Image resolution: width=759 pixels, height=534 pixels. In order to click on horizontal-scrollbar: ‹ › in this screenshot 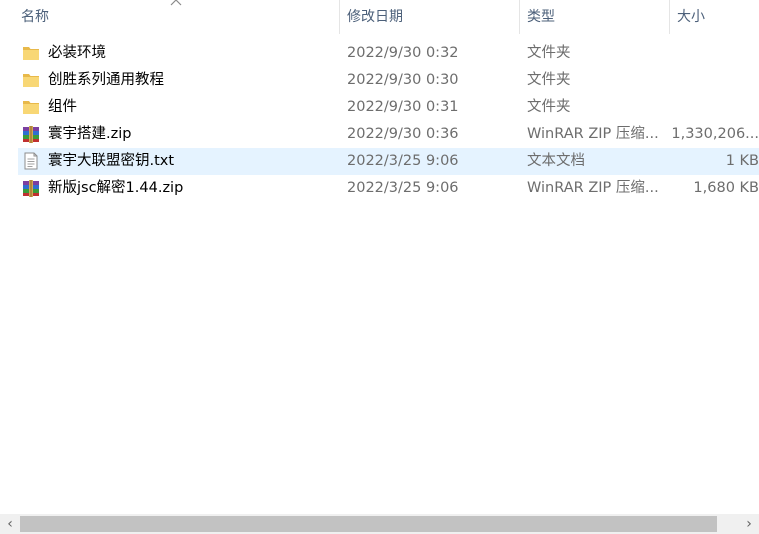, I will do `click(379, 524)`.